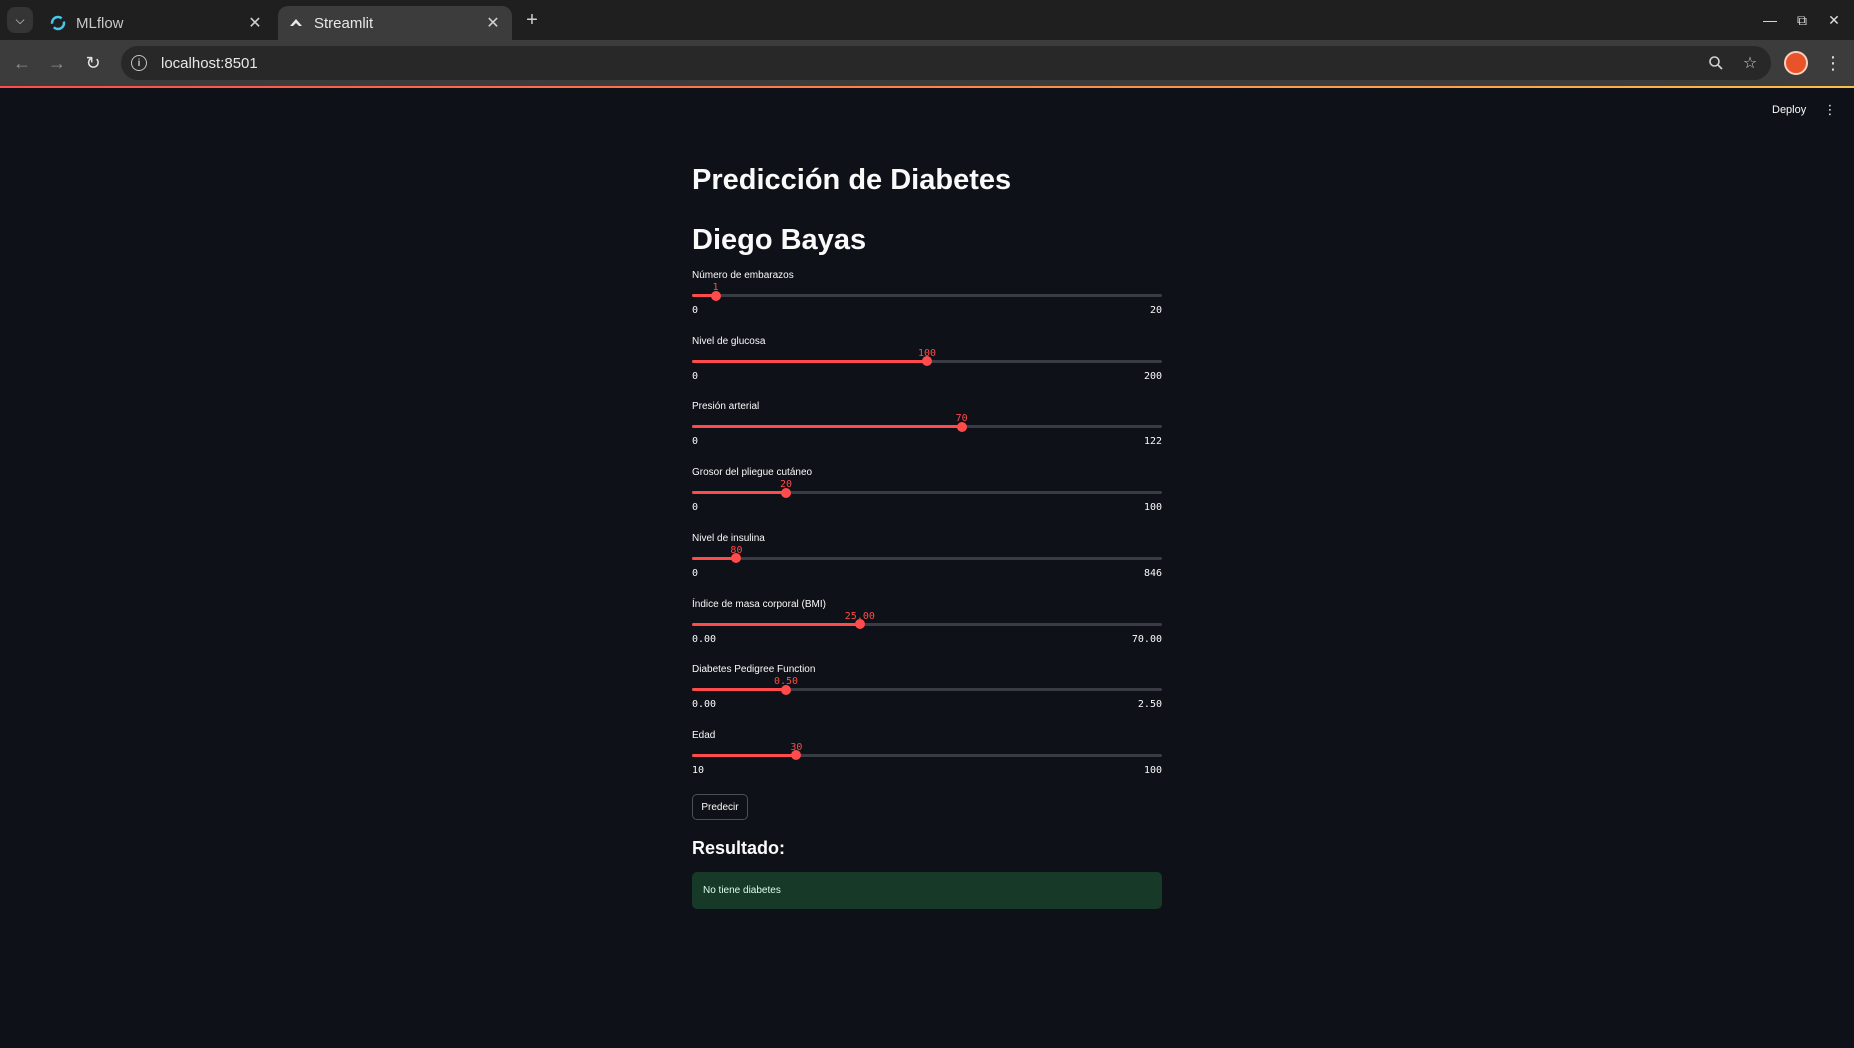 This screenshot has width=1854, height=1048. What do you see at coordinates (157, 23) in the screenshot?
I see `browser-tab-mlflow: MLflow ✕` at bounding box center [157, 23].